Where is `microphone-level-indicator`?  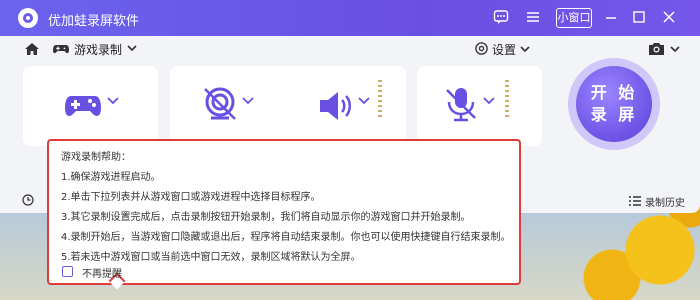 microphone-level-indicator is located at coordinates (507, 100).